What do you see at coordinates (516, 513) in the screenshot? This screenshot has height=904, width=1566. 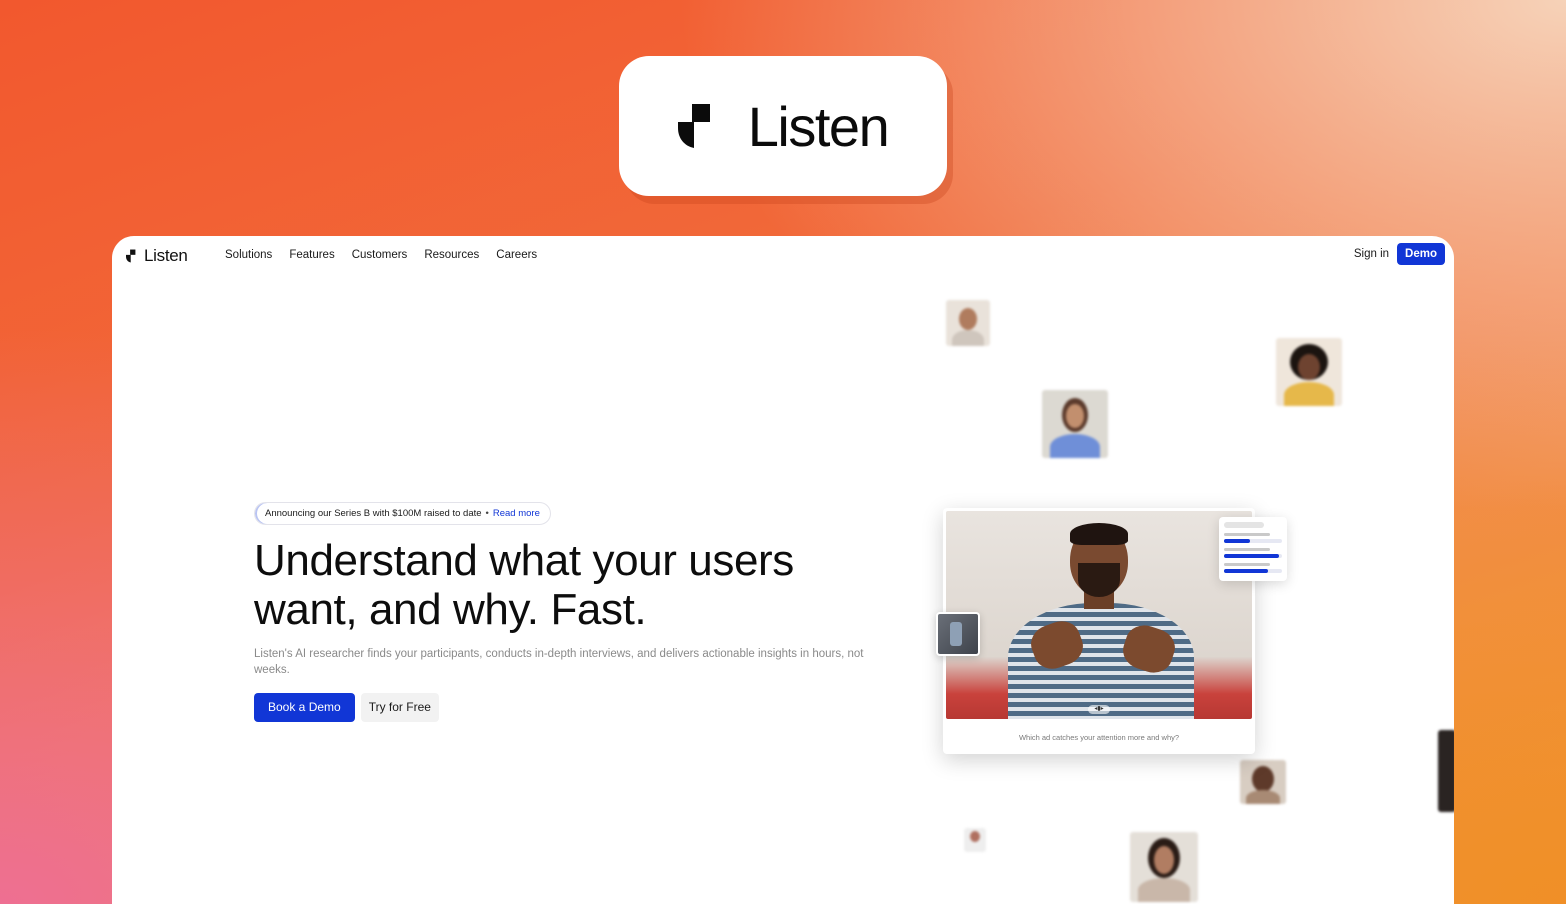 I see `read-more-link: Read more` at bounding box center [516, 513].